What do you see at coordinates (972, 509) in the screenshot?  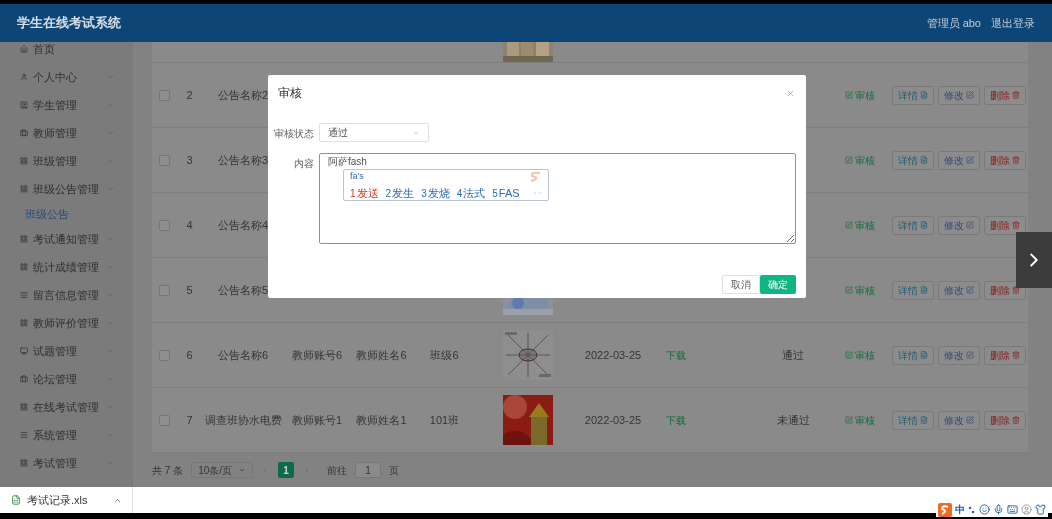 I see `punctuation-icon` at bounding box center [972, 509].